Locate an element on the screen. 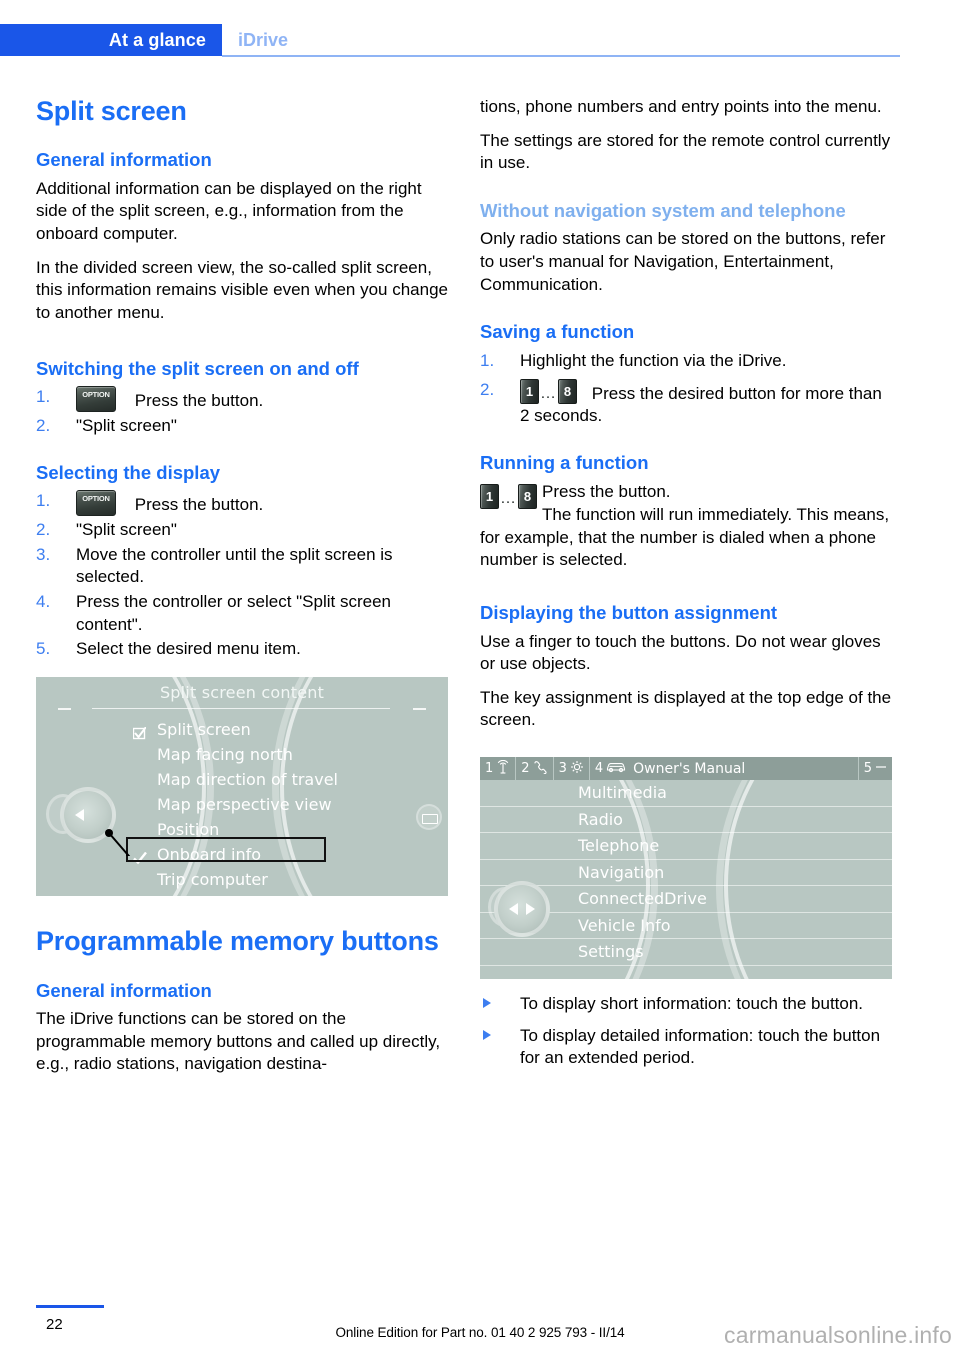 This screenshot has height=1362, width=960. breadcrumb-tab-idrive: iDrive is located at coordinates (263, 40).